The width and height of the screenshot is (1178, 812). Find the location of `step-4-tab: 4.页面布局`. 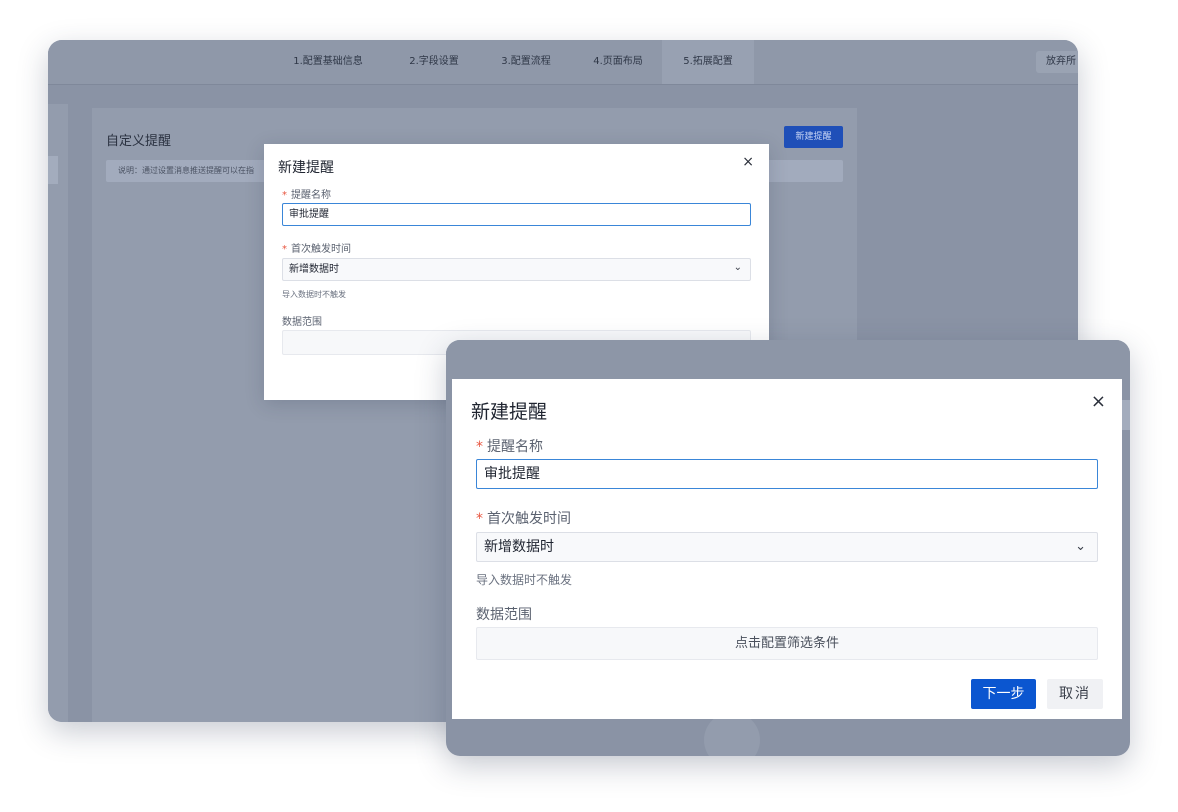

step-4-tab: 4.页面布局 is located at coordinates (618, 62).